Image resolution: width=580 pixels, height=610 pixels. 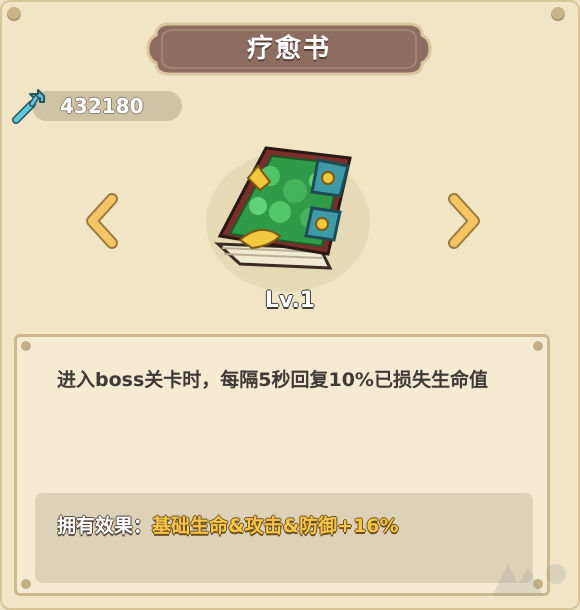 I want to click on currency-counter: 432180, so click(x=96, y=105).